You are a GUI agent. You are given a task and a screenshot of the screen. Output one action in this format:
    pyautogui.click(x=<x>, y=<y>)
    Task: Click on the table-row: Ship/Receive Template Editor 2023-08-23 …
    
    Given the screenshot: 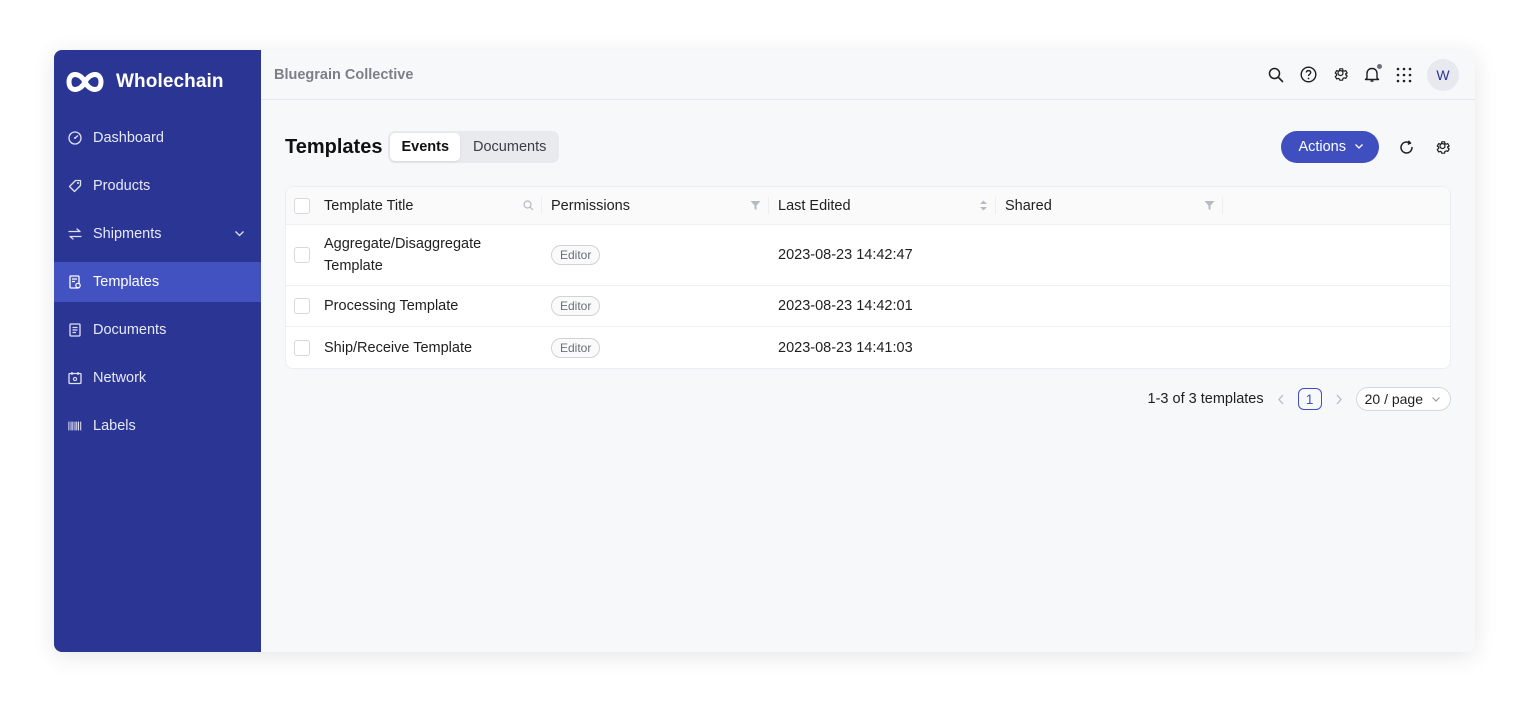 What is the action you would take?
    pyautogui.click(x=868, y=347)
    